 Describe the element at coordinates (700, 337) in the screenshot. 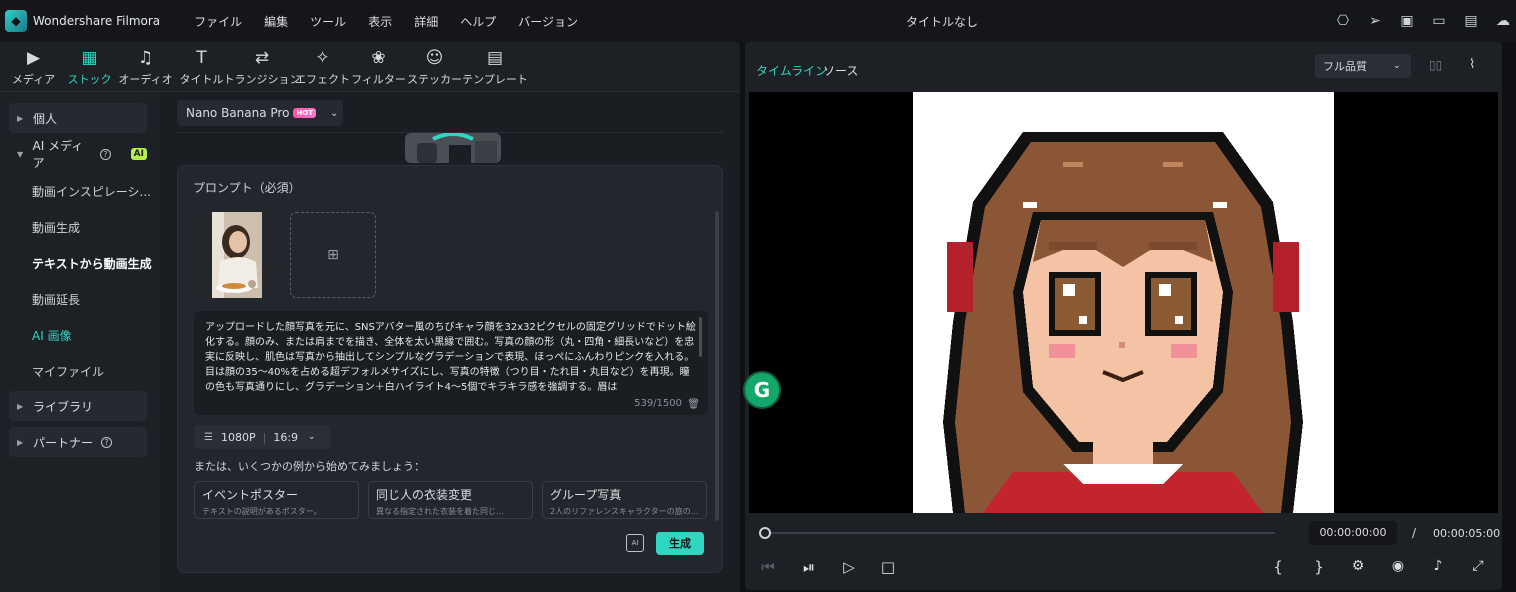

I see `prompt-scrollbar` at that location.